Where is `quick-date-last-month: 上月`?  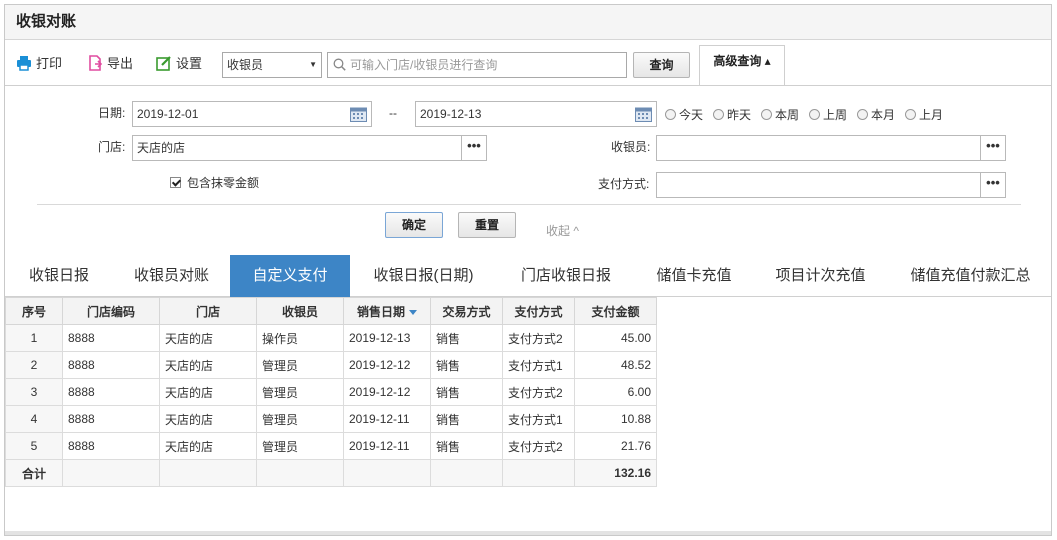
quick-date-last-month: 上月 is located at coordinates (924, 115).